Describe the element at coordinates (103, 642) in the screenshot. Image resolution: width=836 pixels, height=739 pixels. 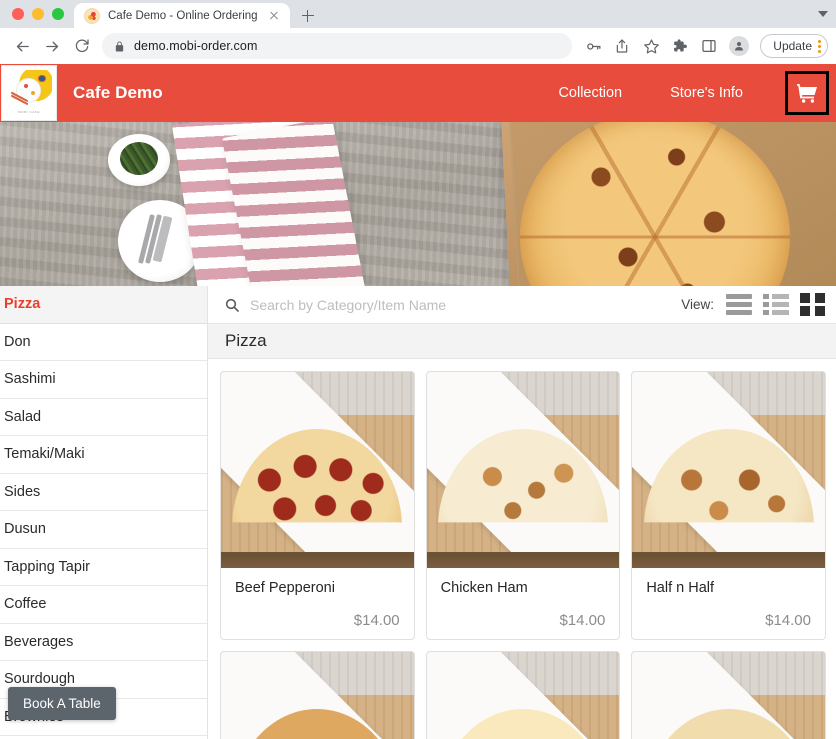
I see `sidebar-item-beverages: Beverages` at that location.